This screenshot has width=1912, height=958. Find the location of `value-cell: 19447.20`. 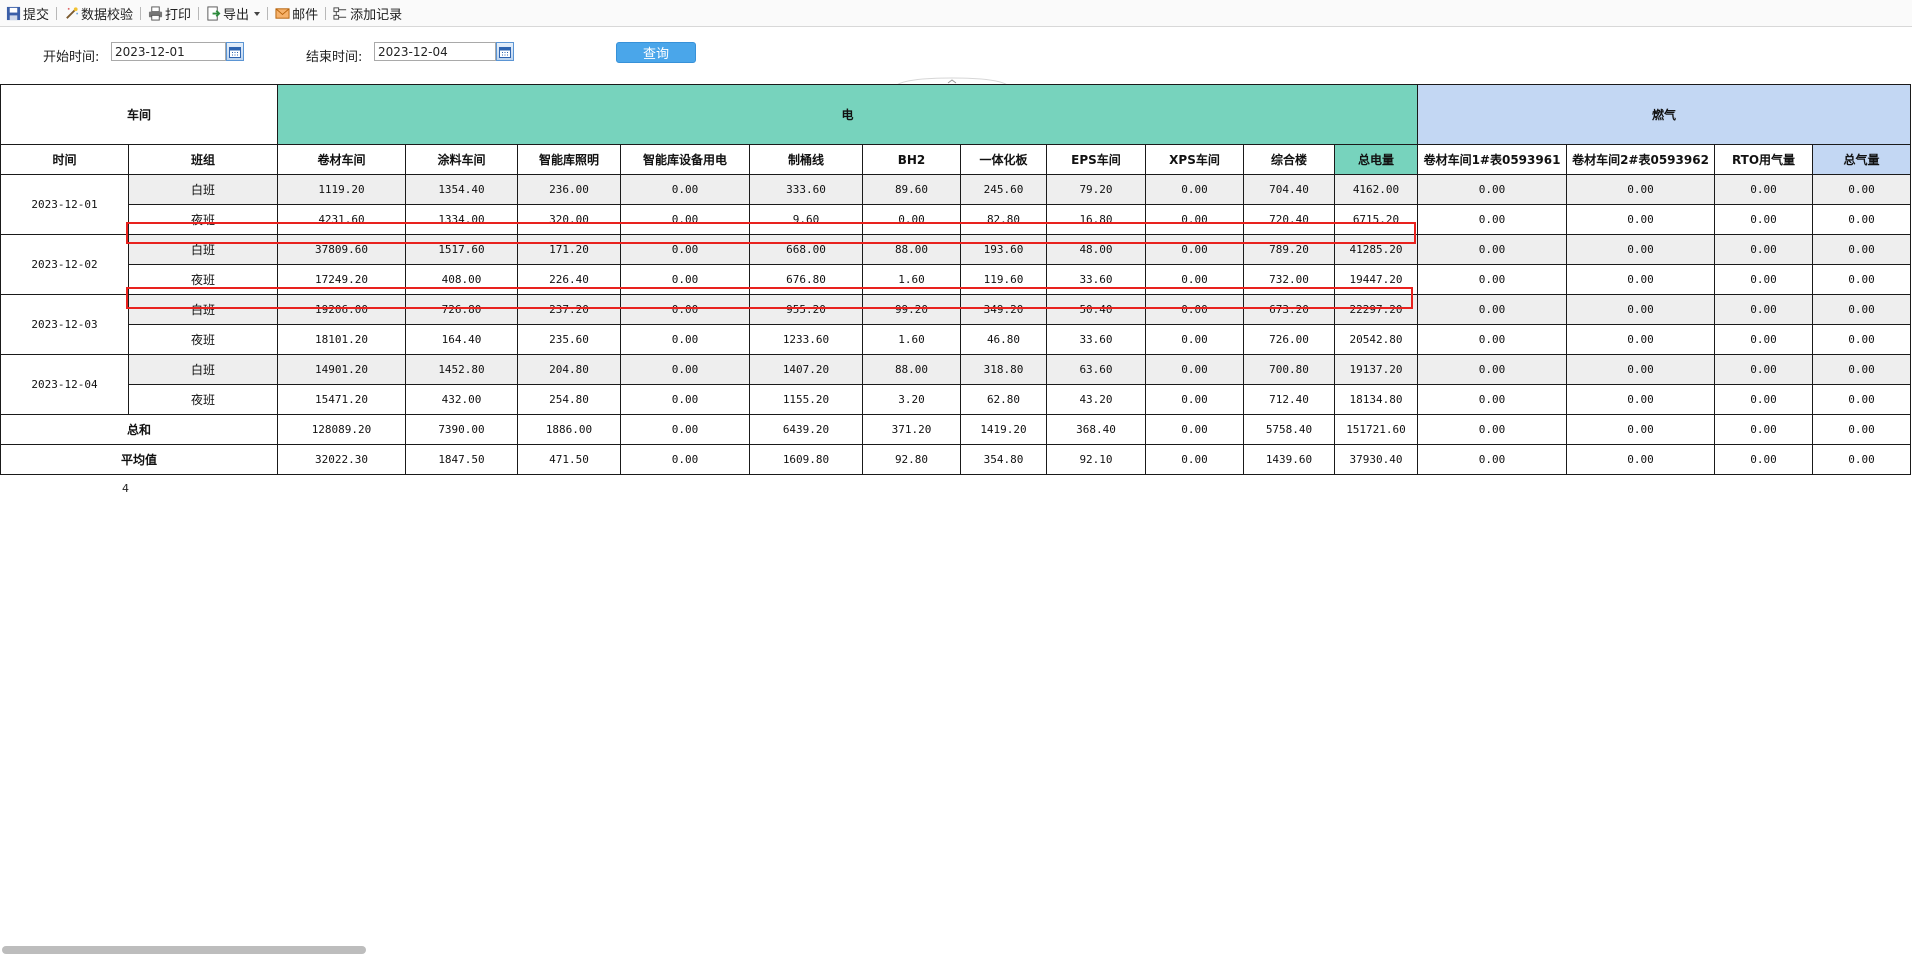

value-cell: 19447.20 is located at coordinates (1376, 279).